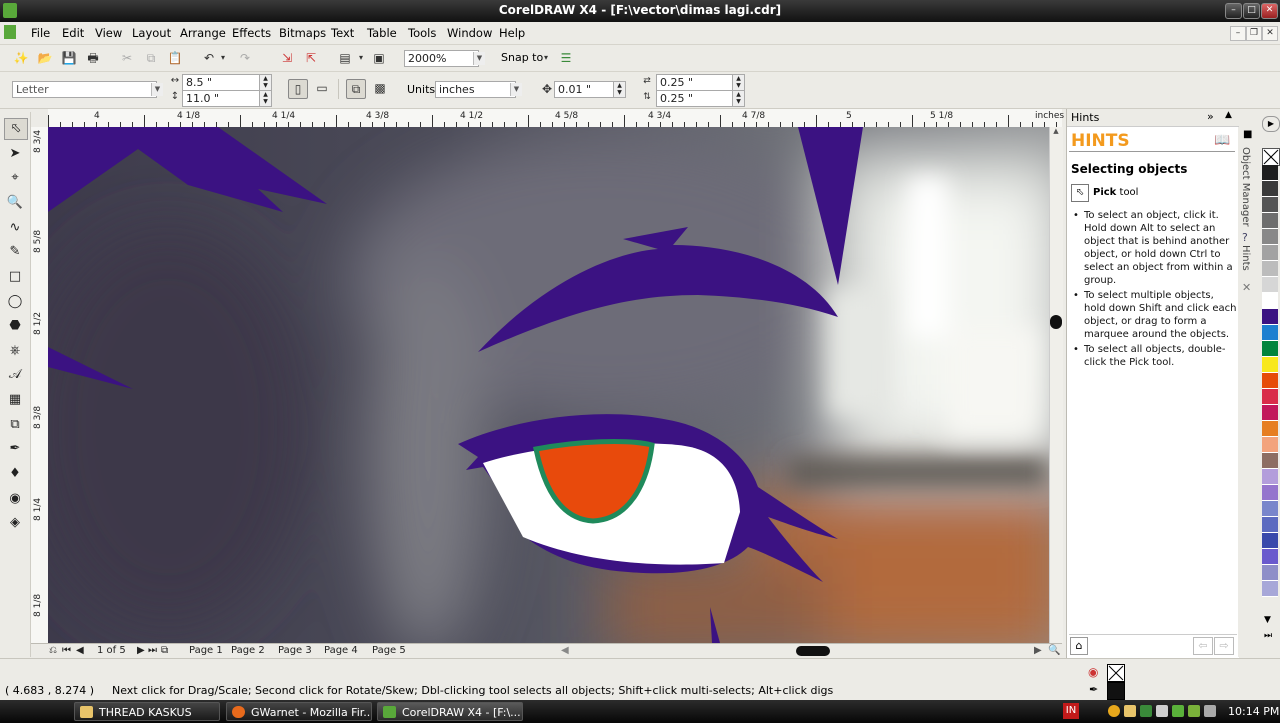  What do you see at coordinates (108, 33) in the screenshot?
I see `menu-view: View` at bounding box center [108, 33].